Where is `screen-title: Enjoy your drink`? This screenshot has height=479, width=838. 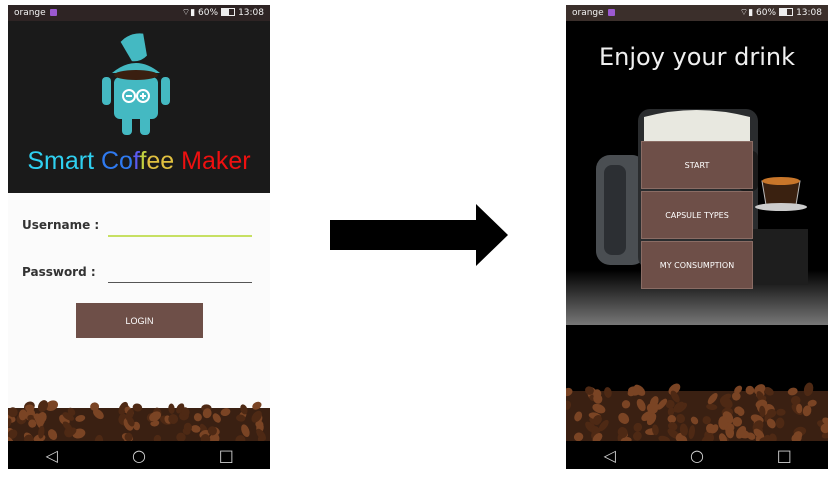 screen-title: Enjoy your drink is located at coordinates (697, 57).